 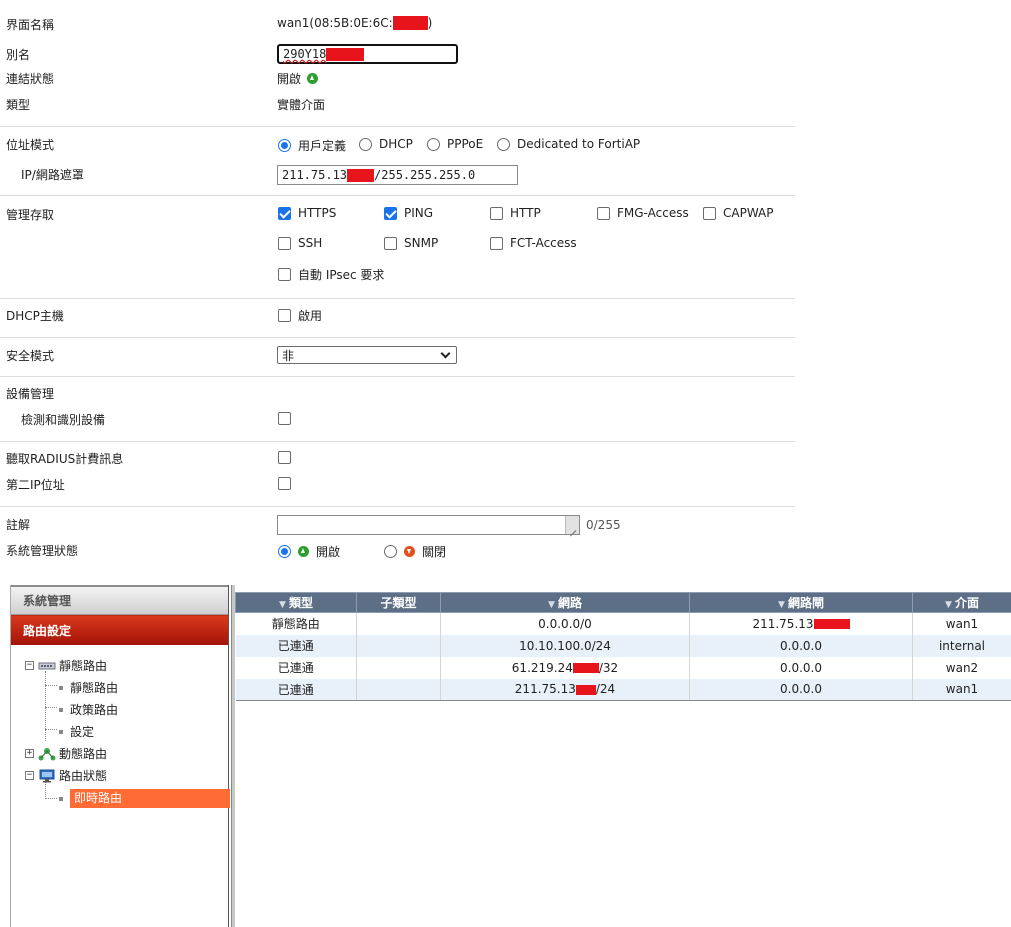 What do you see at coordinates (341, 275) in the screenshot?
I see `checkbox-label: 自動 IPsec 要求` at bounding box center [341, 275].